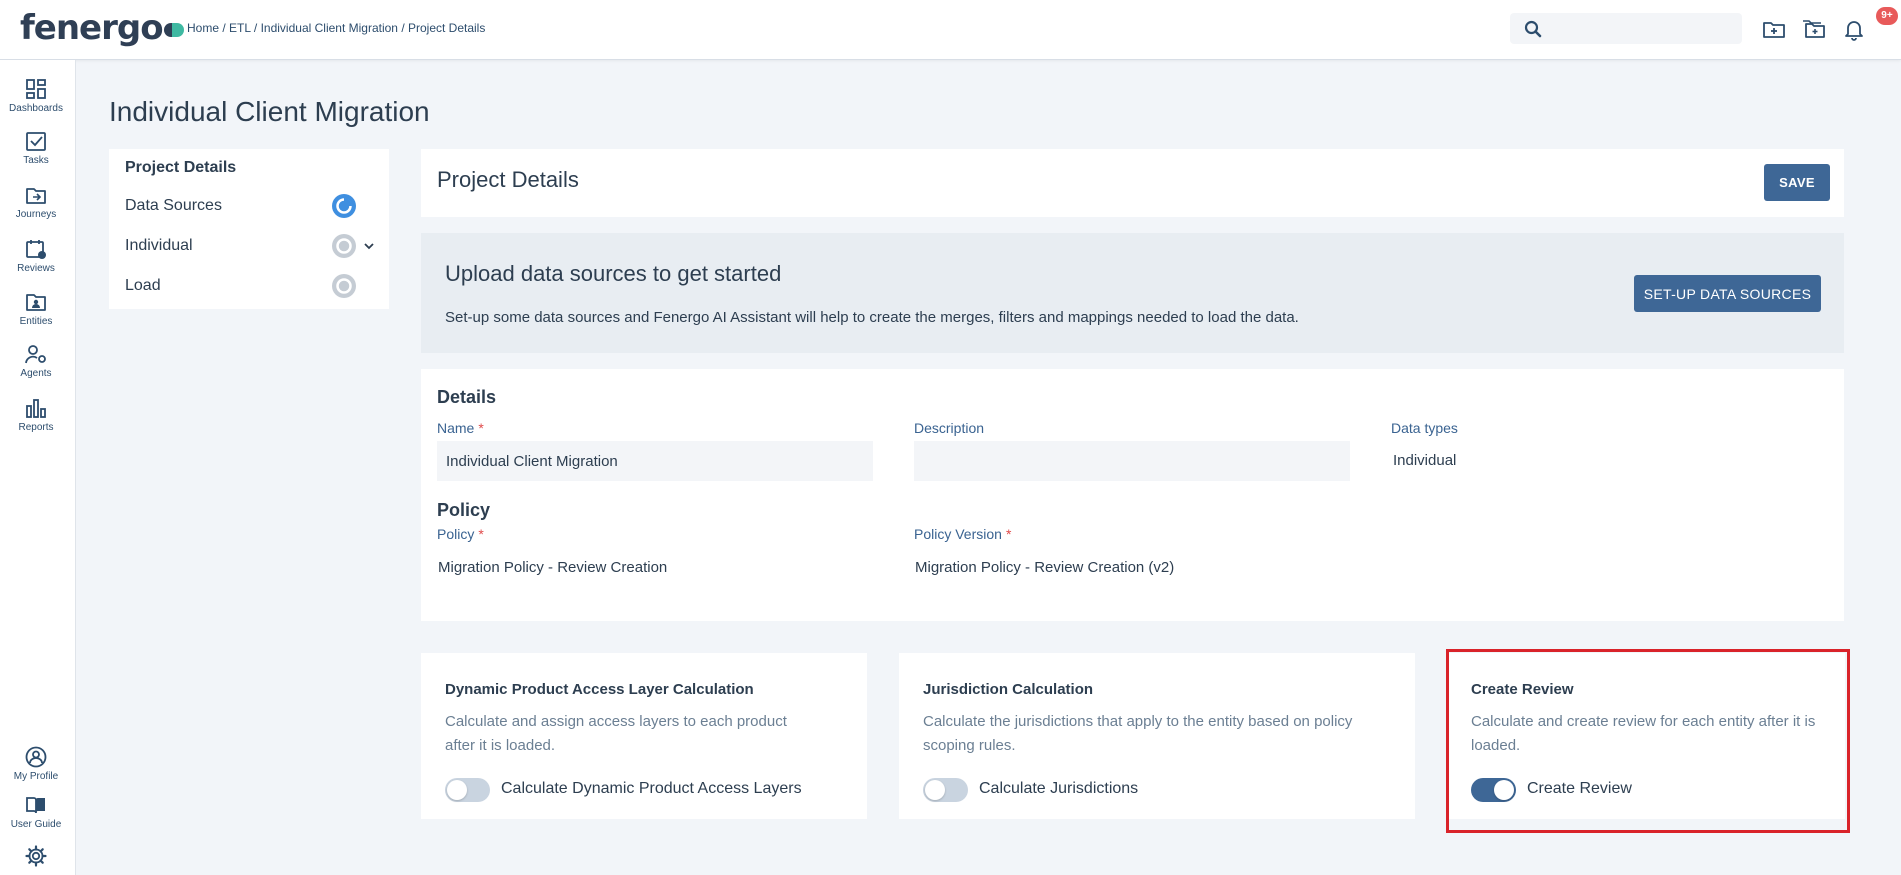  Describe the element at coordinates (36, 408) in the screenshot. I see `reports-icon` at that location.